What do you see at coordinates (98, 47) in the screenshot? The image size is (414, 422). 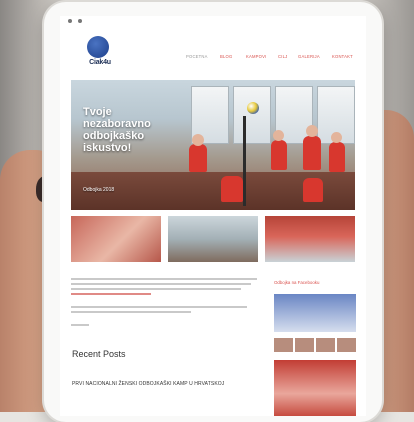 I see `volleyball-logo-icon` at bounding box center [98, 47].